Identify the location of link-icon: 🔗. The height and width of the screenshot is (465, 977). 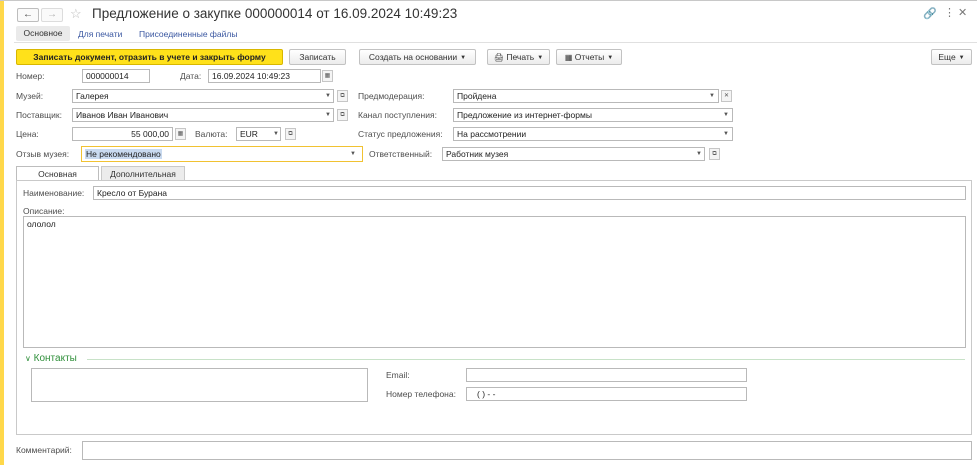
(930, 14).